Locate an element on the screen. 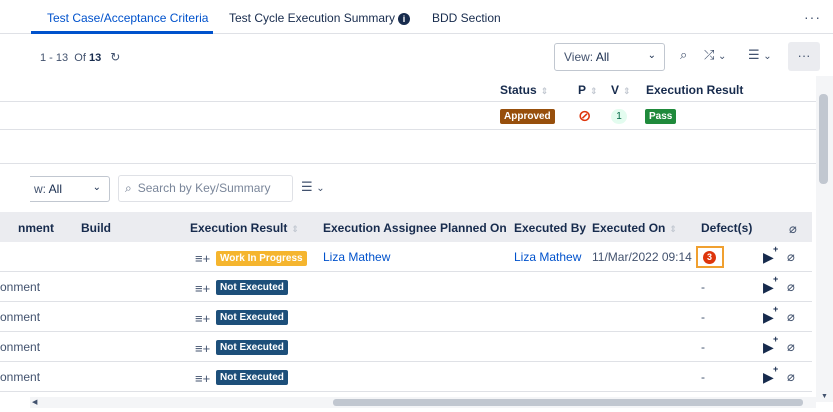  defects-cell: 3 is located at coordinates (710, 257).